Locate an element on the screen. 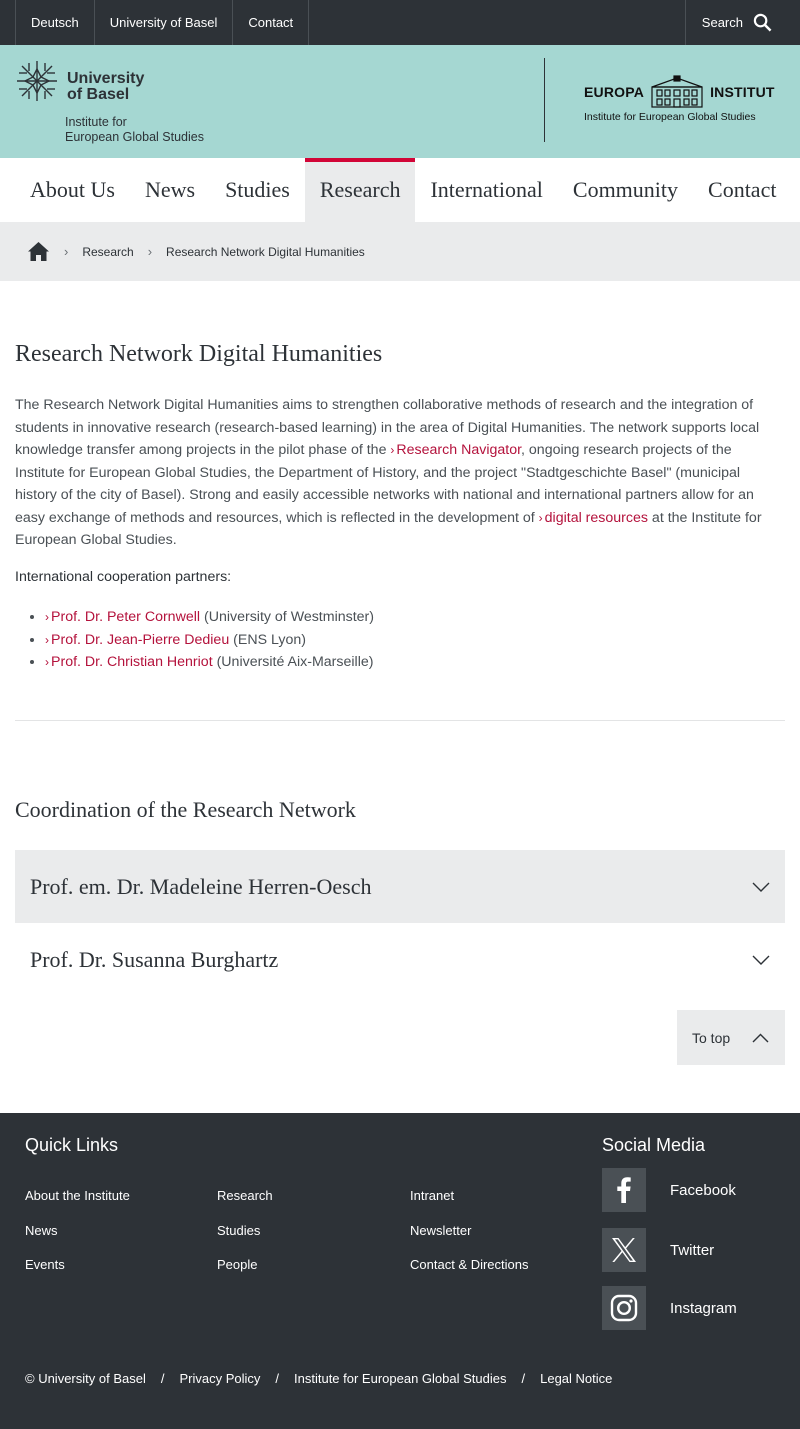  nav-item-news: News is located at coordinates (170, 190).